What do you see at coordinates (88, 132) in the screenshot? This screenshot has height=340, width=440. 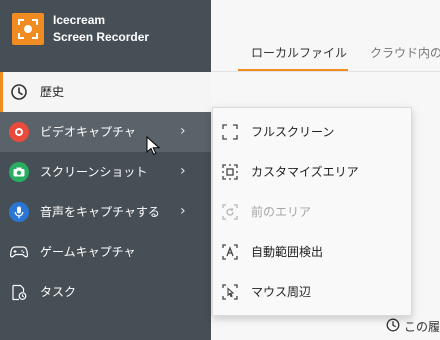 I see `sidebar-item-label: ビデオキャプチャ` at bounding box center [88, 132].